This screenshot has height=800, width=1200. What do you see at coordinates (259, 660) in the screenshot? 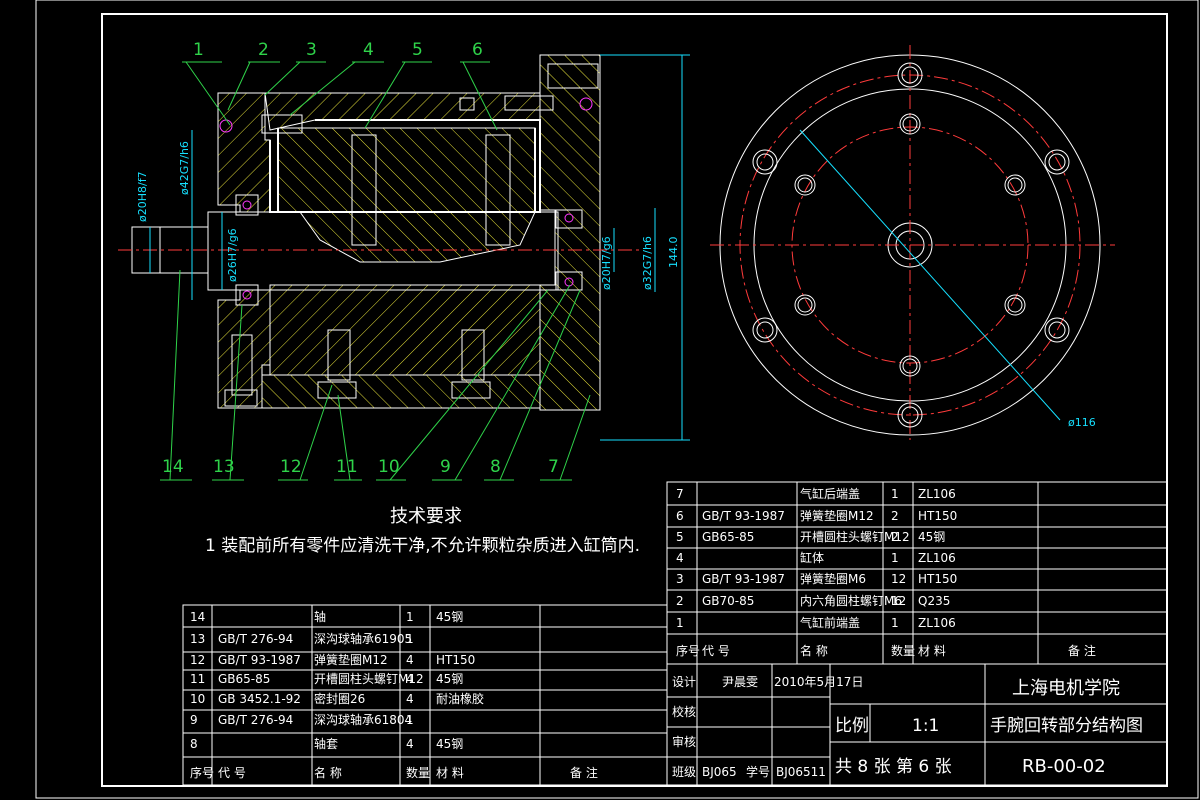
I see `bom_left-cell-r2-c1: GB/T 93-1987` at bounding box center [259, 660].